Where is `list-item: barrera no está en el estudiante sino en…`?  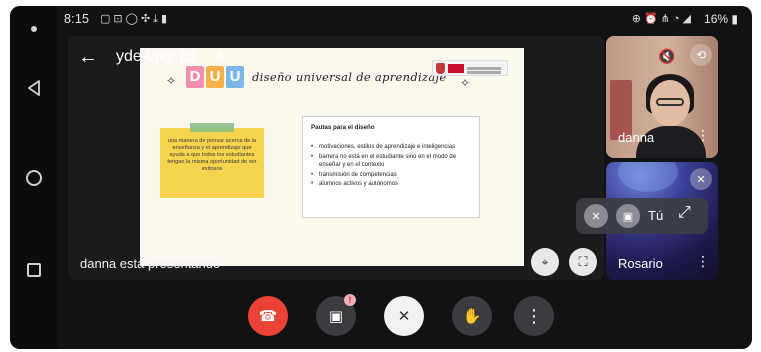 list-item: barrera no está en el estudiante sino en… is located at coordinates (391, 161).